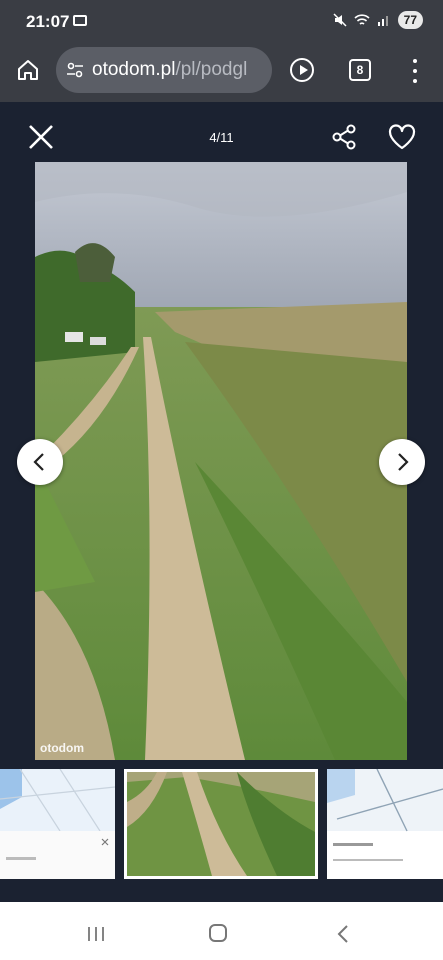 The height and width of the screenshot is (960, 443). Describe the element at coordinates (221, 137) in the screenshot. I see `photo-counter: 4/11` at that location.